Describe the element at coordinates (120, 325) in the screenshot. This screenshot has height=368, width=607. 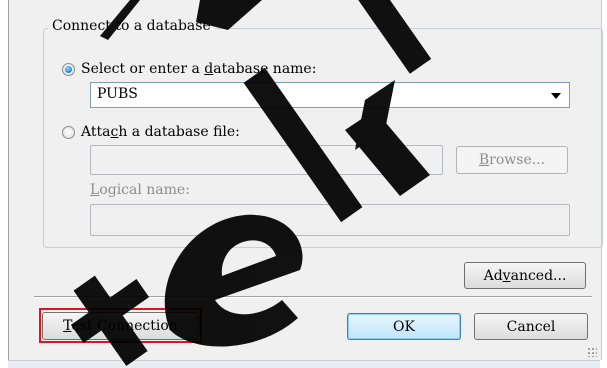
I see `test-connection-highlight` at that location.